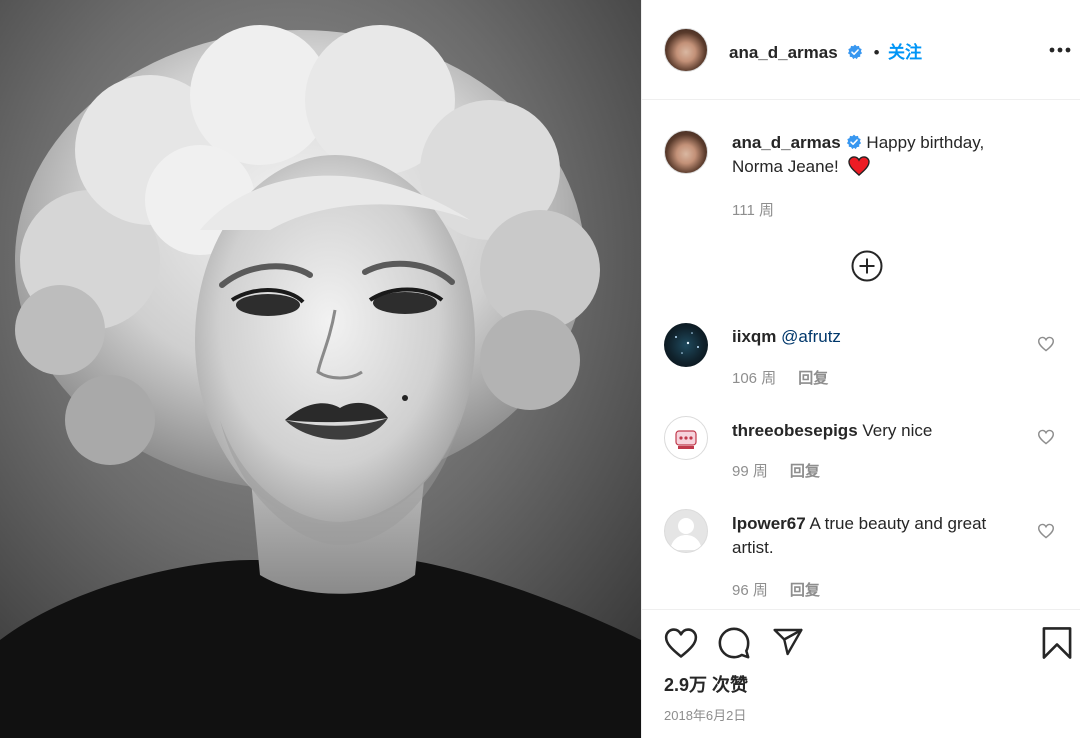 The height and width of the screenshot is (738, 1080). Describe the element at coordinates (706, 684) in the screenshot. I see `likes-count: 2.9万 次赞` at that location.